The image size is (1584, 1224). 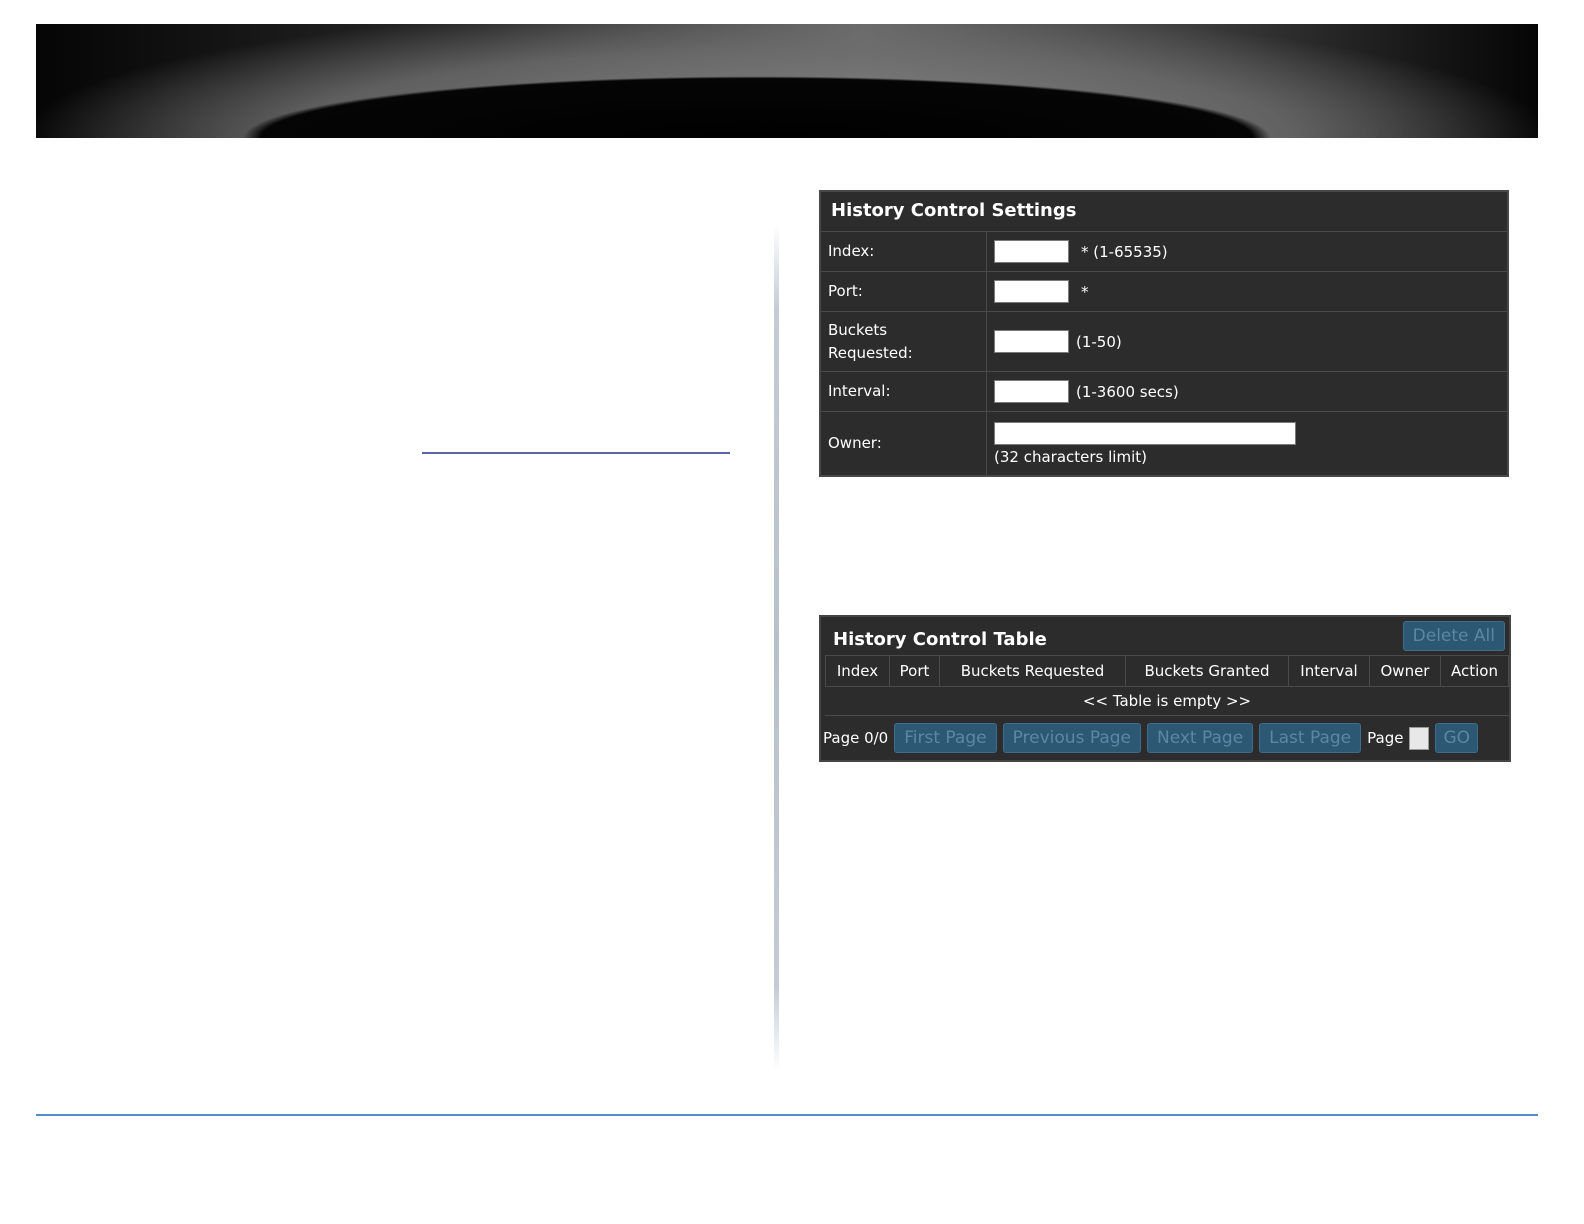 I want to click on owner-row: Owner: (32 characters limit), so click(x=1164, y=443).